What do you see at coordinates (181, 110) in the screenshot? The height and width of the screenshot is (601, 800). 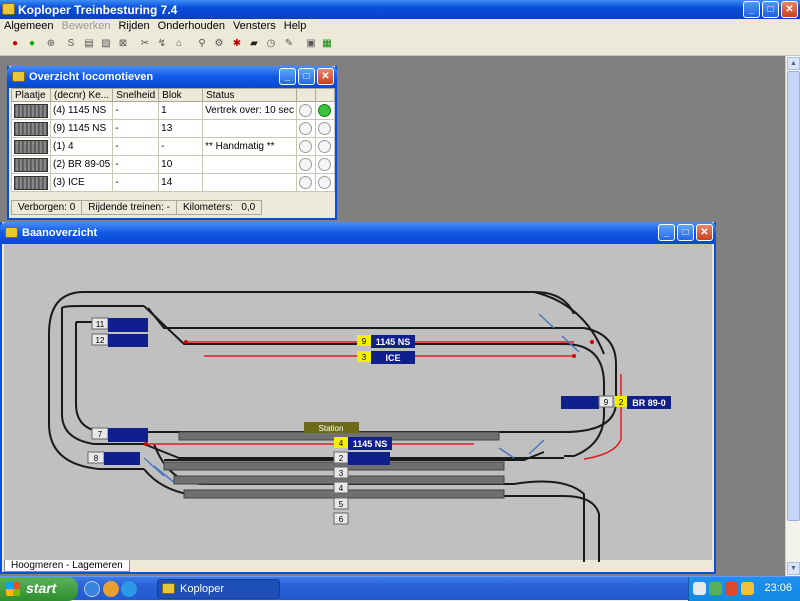 I see `loco-block: 1` at bounding box center [181, 110].